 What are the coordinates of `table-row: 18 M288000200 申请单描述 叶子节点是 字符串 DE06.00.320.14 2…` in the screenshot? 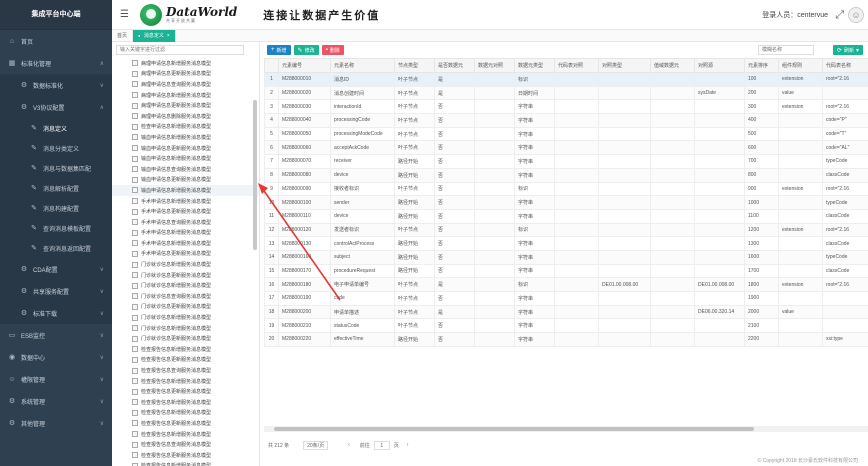 It's located at (566, 312).